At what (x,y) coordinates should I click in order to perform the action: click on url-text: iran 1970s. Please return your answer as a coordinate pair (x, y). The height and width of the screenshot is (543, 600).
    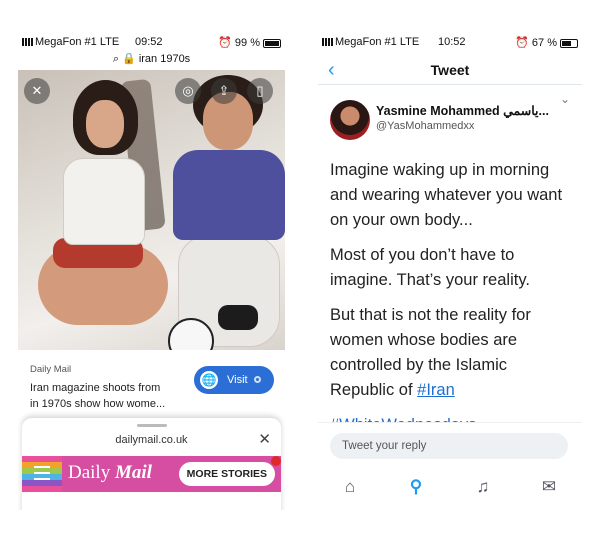
    Looking at the image, I should click on (164, 59).